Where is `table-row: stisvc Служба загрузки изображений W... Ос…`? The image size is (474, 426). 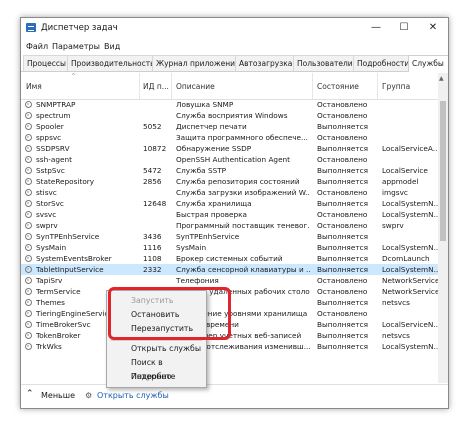 table-row: stisvc Служба загрузки изображений W... Ос… is located at coordinates (234, 192).